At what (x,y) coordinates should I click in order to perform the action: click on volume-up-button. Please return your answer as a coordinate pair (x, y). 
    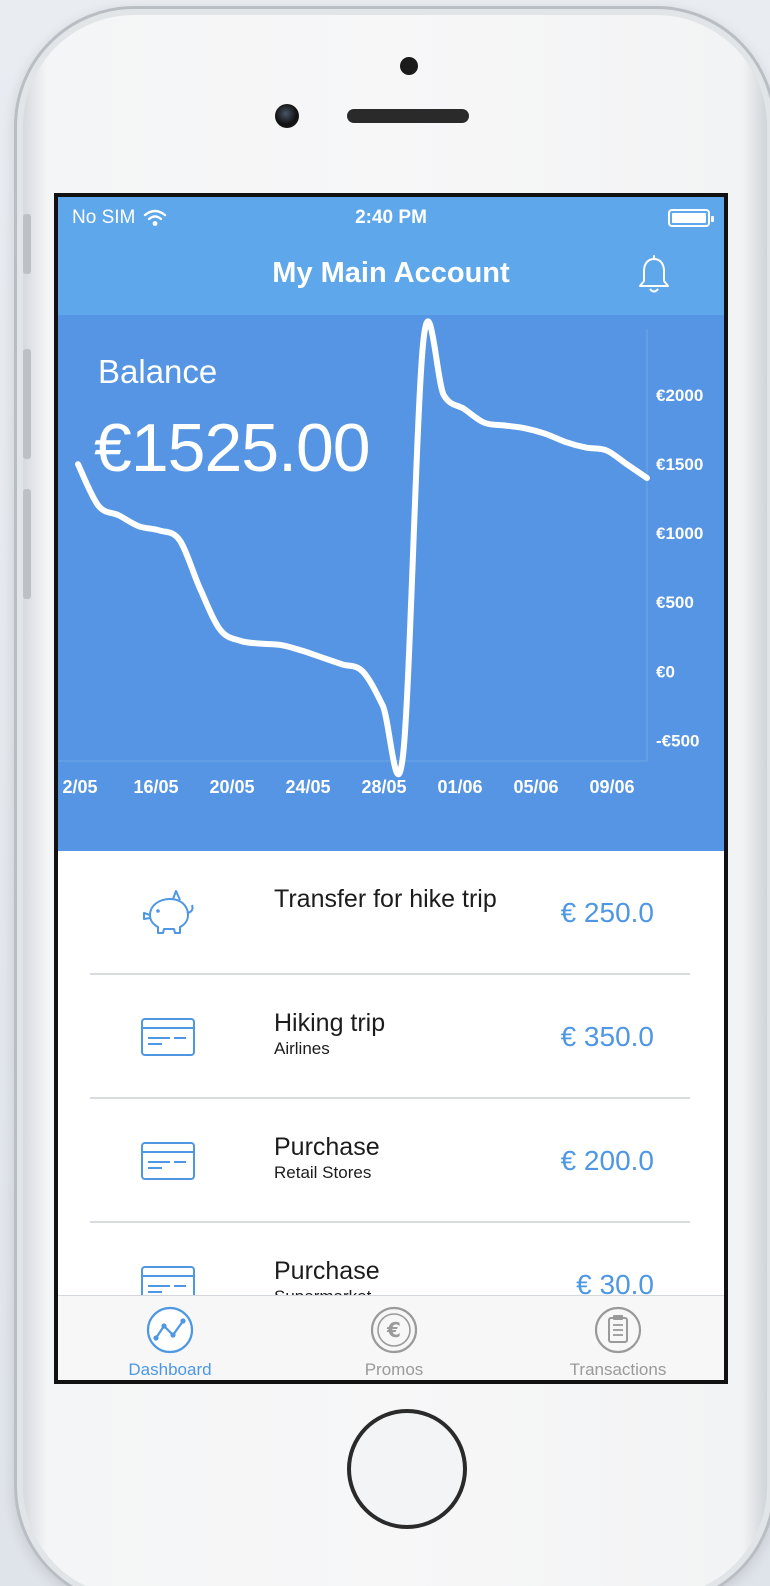
    Looking at the image, I should click on (27, 404).